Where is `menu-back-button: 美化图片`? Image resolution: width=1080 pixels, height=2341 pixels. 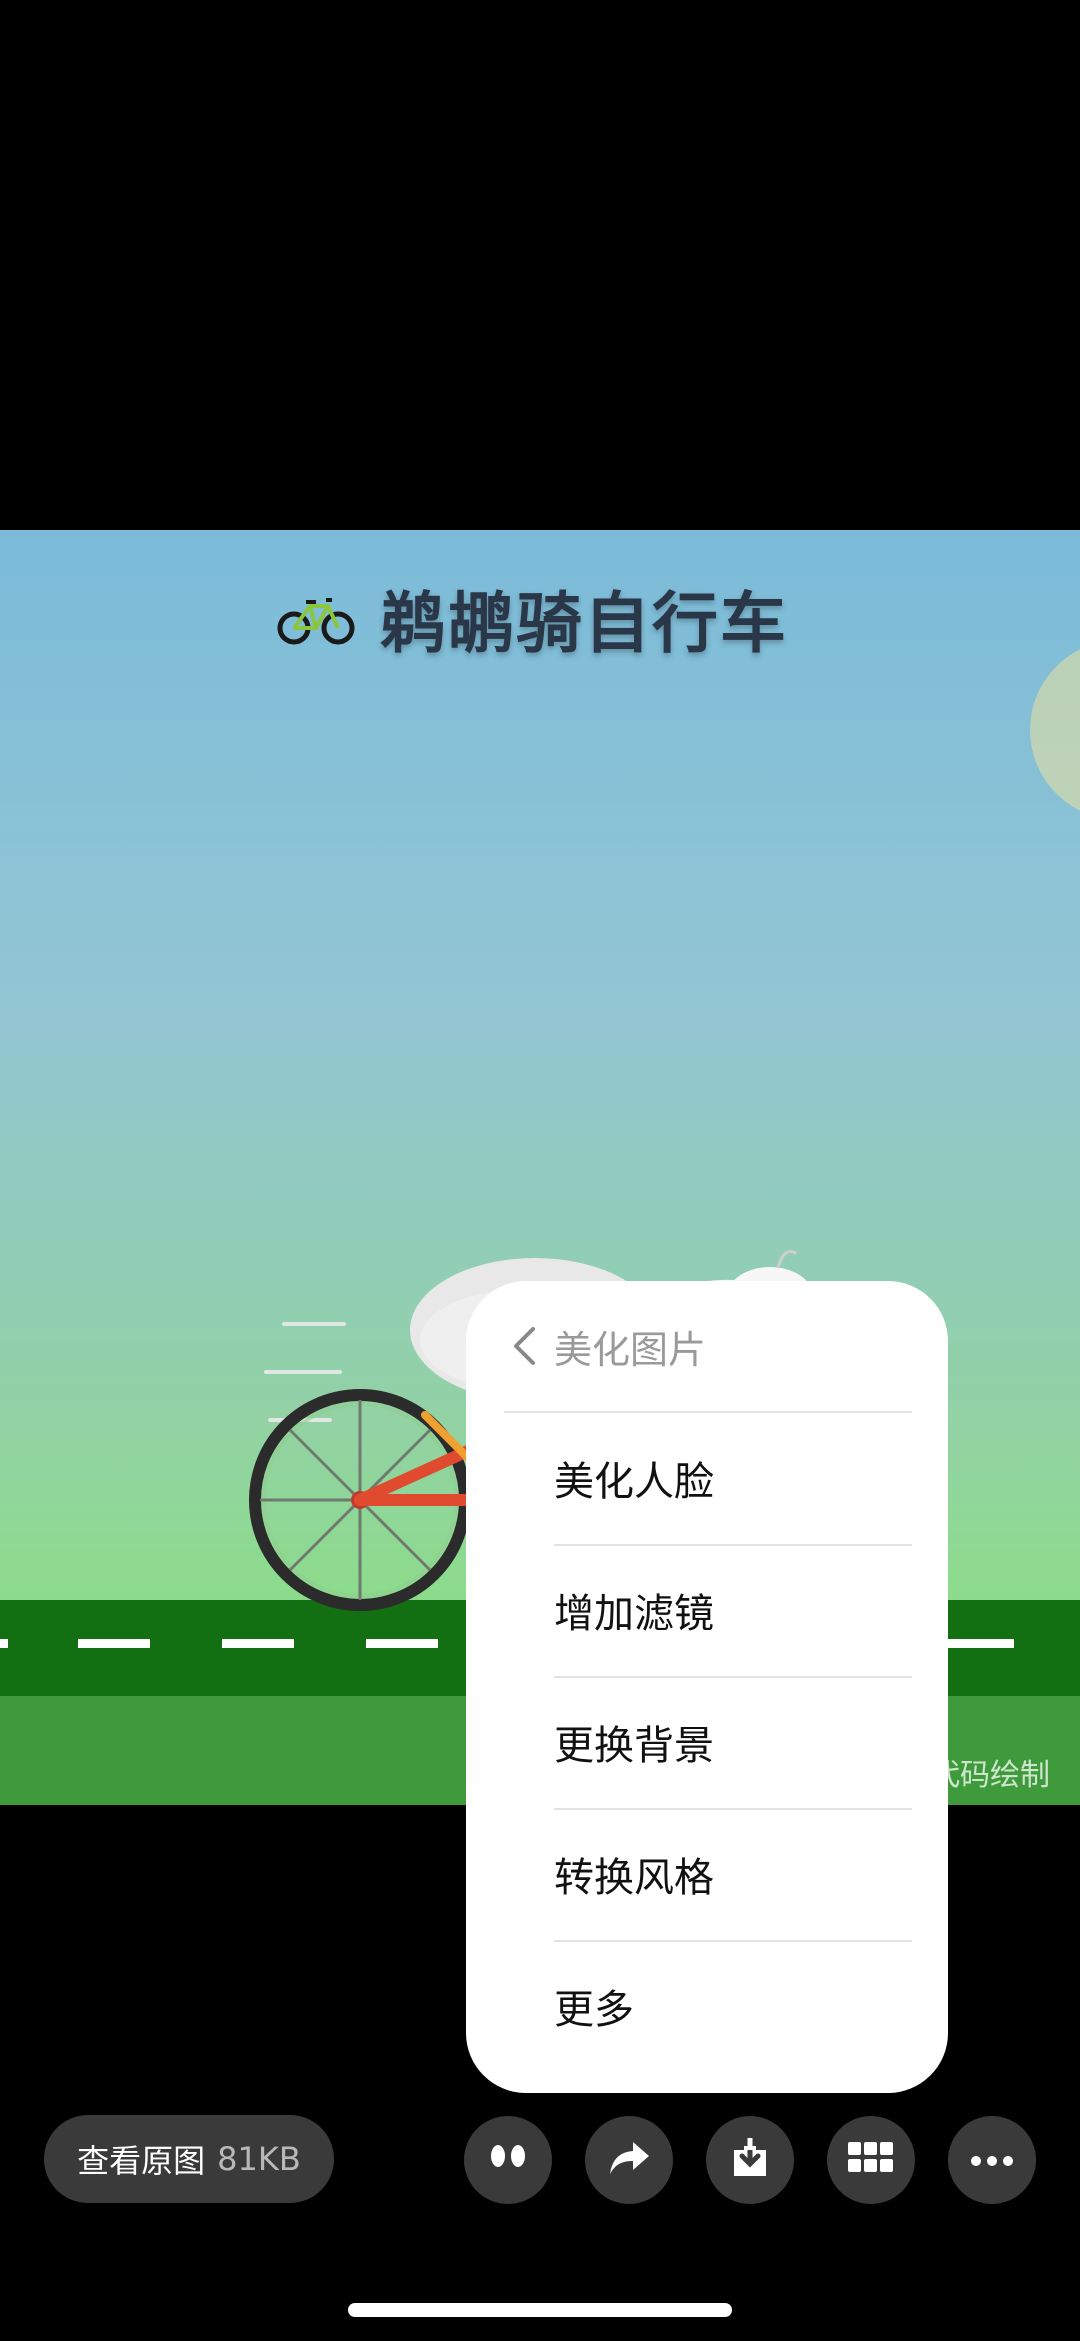 menu-back-button: 美化图片 is located at coordinates (708, 1347).